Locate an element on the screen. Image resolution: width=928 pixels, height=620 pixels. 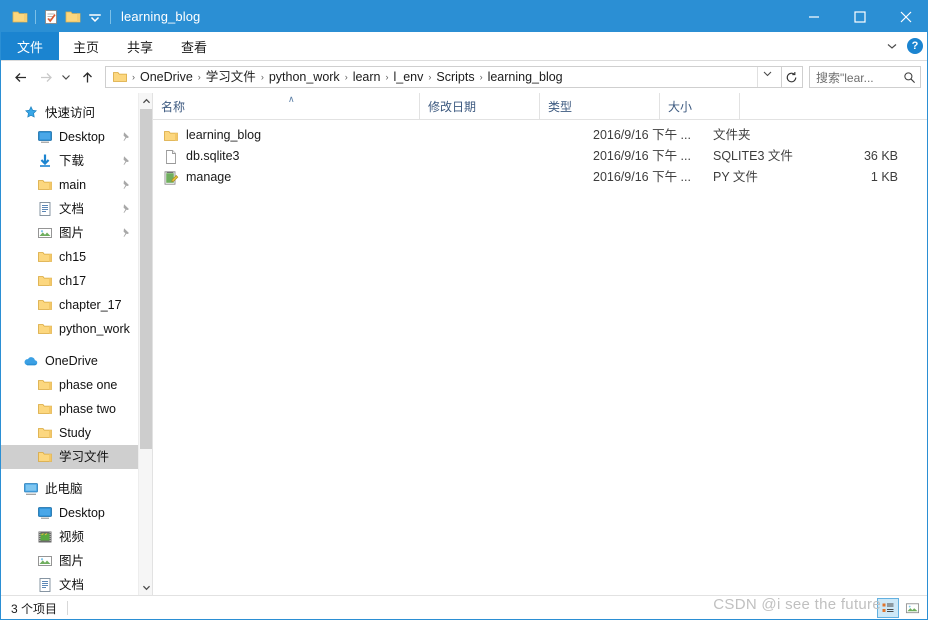
file-name-cell: learning_blog is located at coordinates (212, 135).